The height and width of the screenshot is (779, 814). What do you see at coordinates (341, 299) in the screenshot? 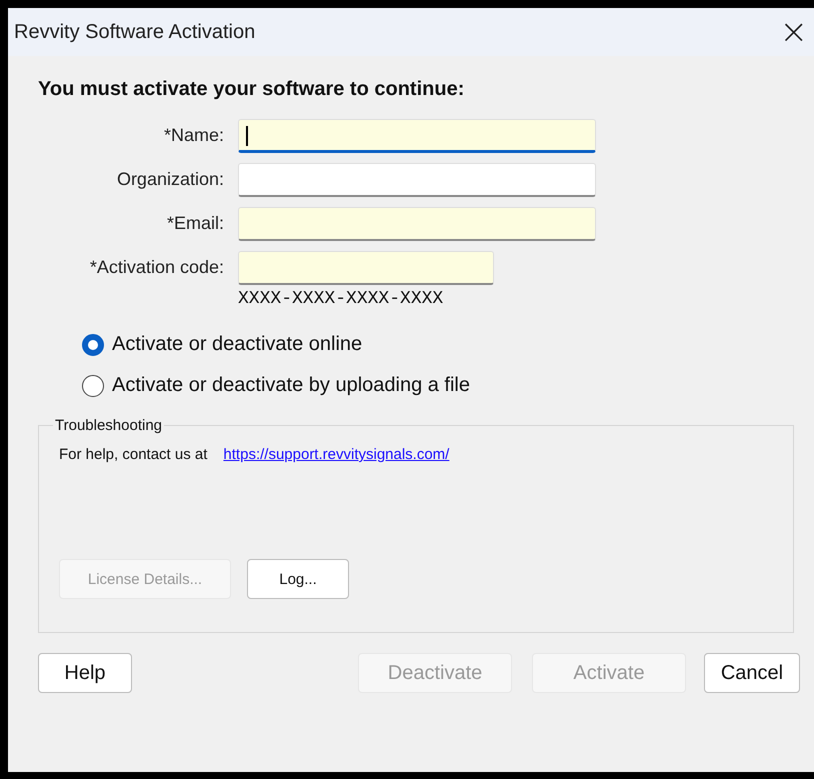
I see `format-hint: XXXX-XXXX-XXXX-XXXX` at bounding box center [341, 299].